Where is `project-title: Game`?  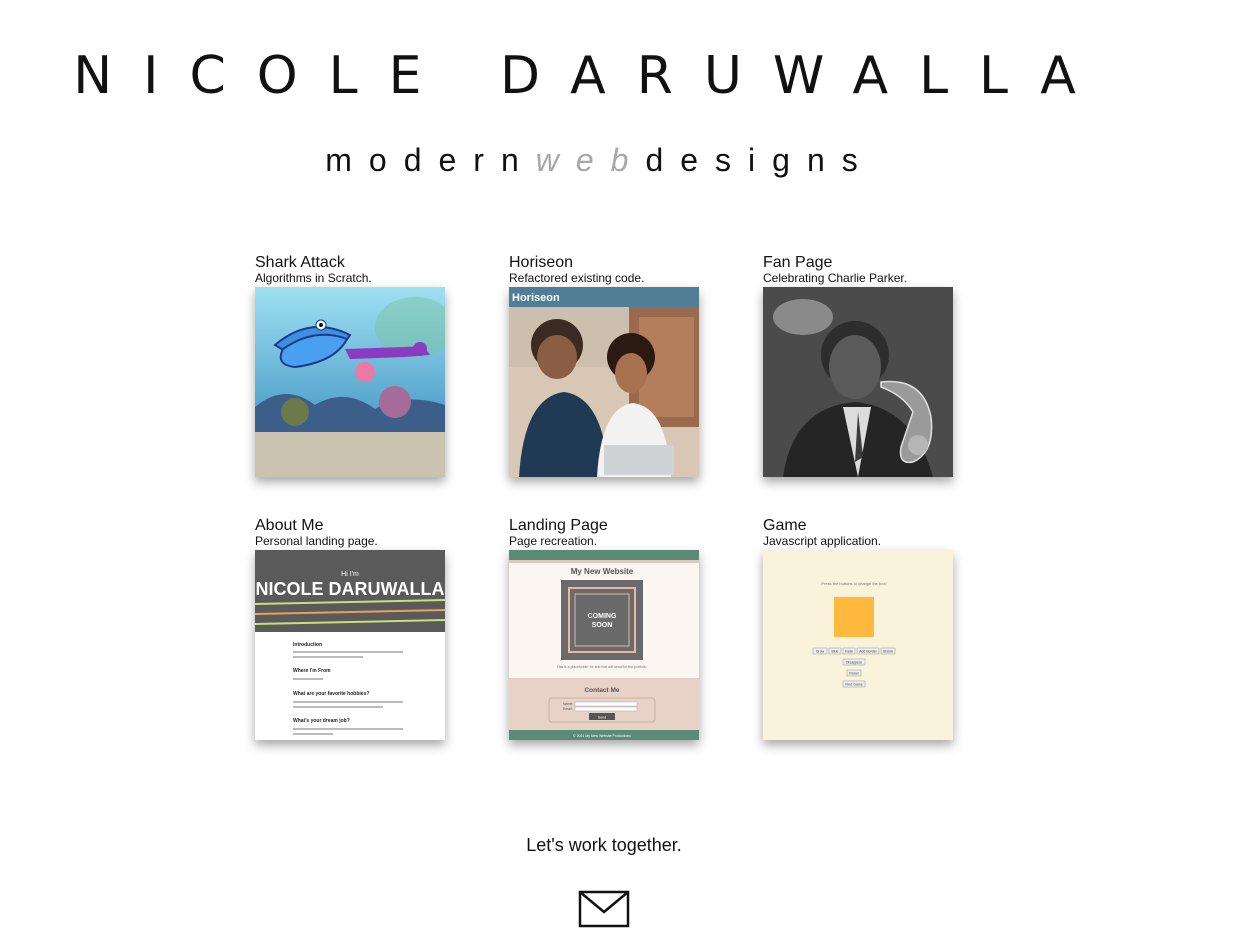
project-title: Game is located at coordinates (785, 525).